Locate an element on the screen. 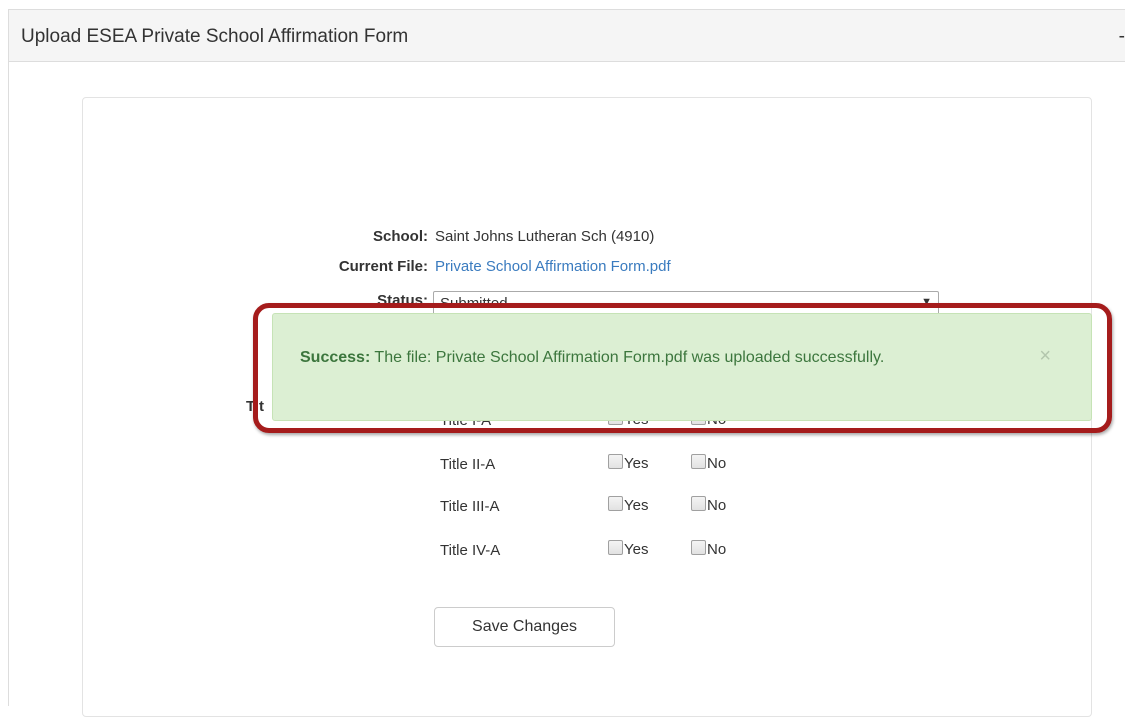 The height and width of the screenshot is (717, 1125). school-label: School: is located at coordinates (400, 236).